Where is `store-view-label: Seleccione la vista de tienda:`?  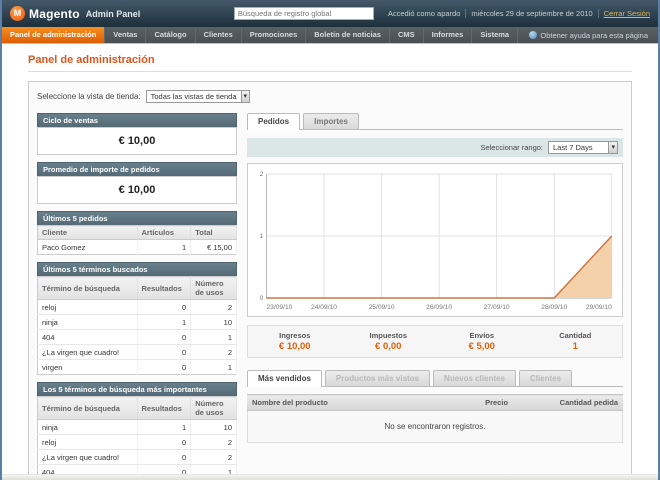
store-view-label: Seleccione la vista de tienda: is located at coordinates (89, 96).